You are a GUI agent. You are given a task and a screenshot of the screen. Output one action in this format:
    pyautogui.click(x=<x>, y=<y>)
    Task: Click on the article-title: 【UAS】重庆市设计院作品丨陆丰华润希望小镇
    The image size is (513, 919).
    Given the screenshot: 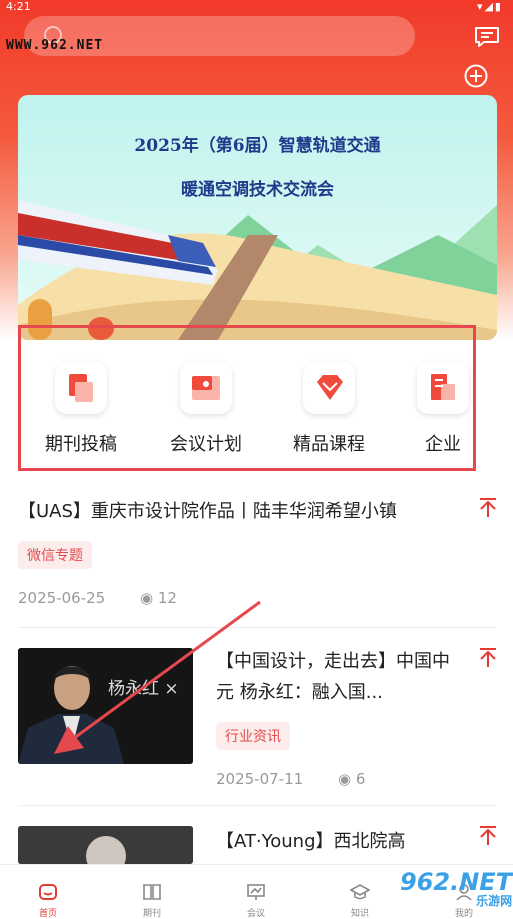 What is the action you would take?
    pyautogui.click(x=207, y=511)
    